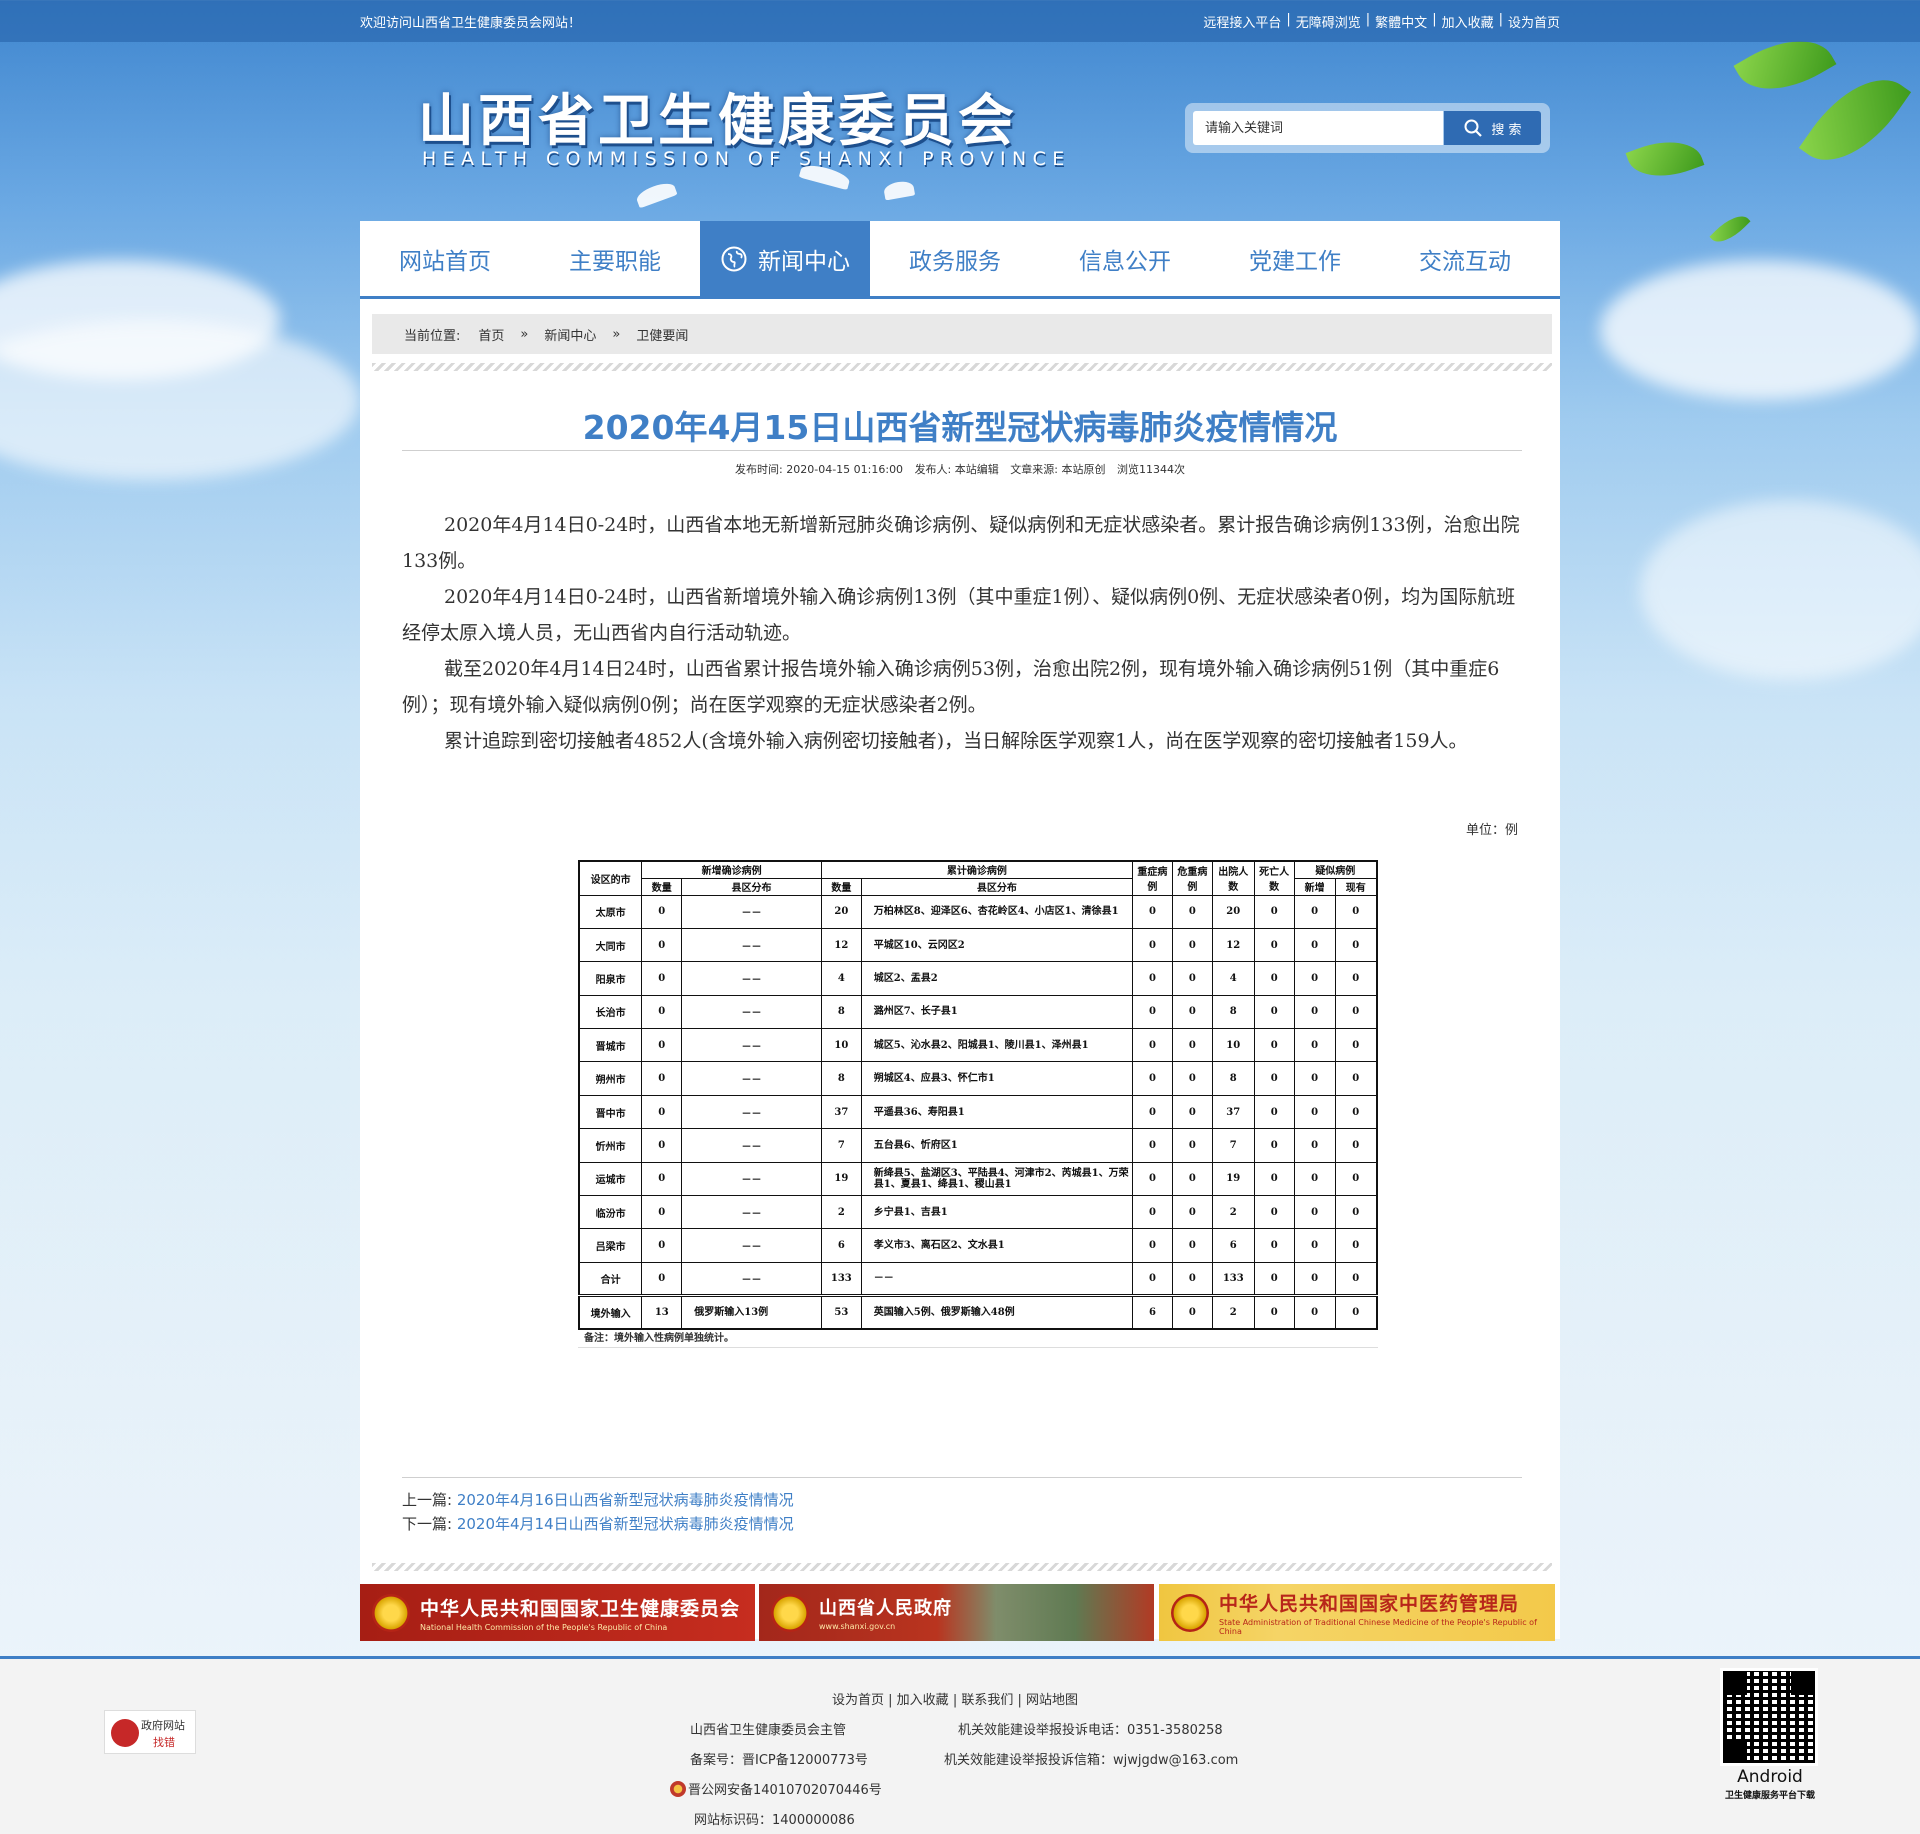  Describe the element at coordinates (163, 1725) in the screenshot. I see `badge-line1: 政府网站` at that location.